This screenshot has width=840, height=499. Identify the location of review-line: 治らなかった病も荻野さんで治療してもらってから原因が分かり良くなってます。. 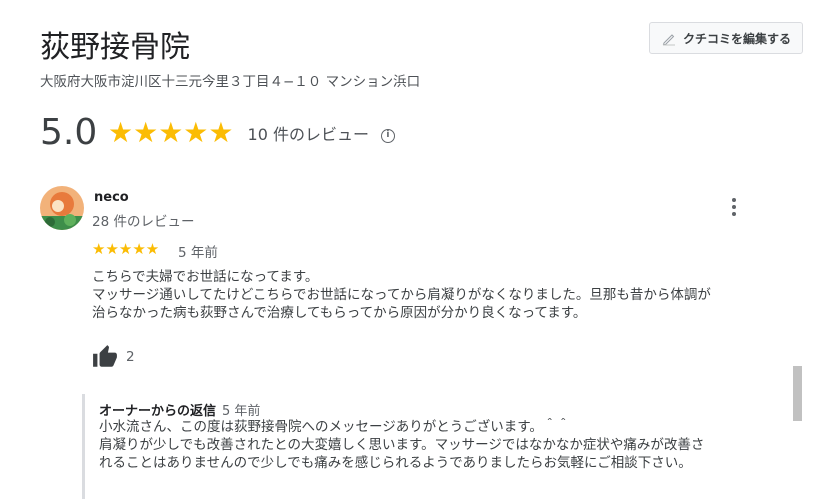
(339, 313).